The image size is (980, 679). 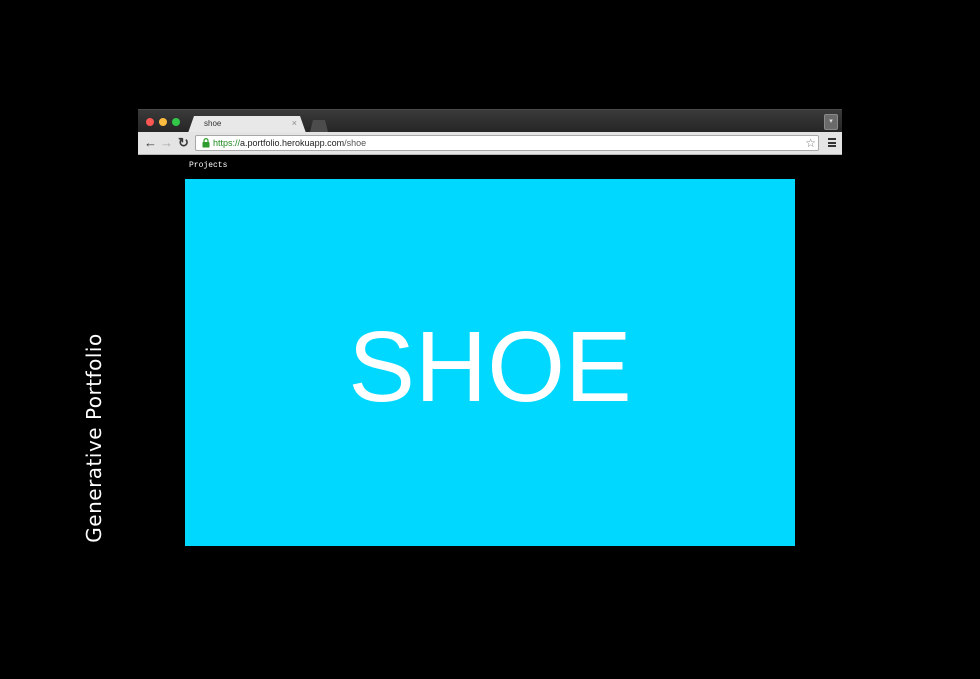 What do you see at coordinates (294, 123) in the screenshot?
I see `tab-close-icon: ×` at bounding box center [294, 123].